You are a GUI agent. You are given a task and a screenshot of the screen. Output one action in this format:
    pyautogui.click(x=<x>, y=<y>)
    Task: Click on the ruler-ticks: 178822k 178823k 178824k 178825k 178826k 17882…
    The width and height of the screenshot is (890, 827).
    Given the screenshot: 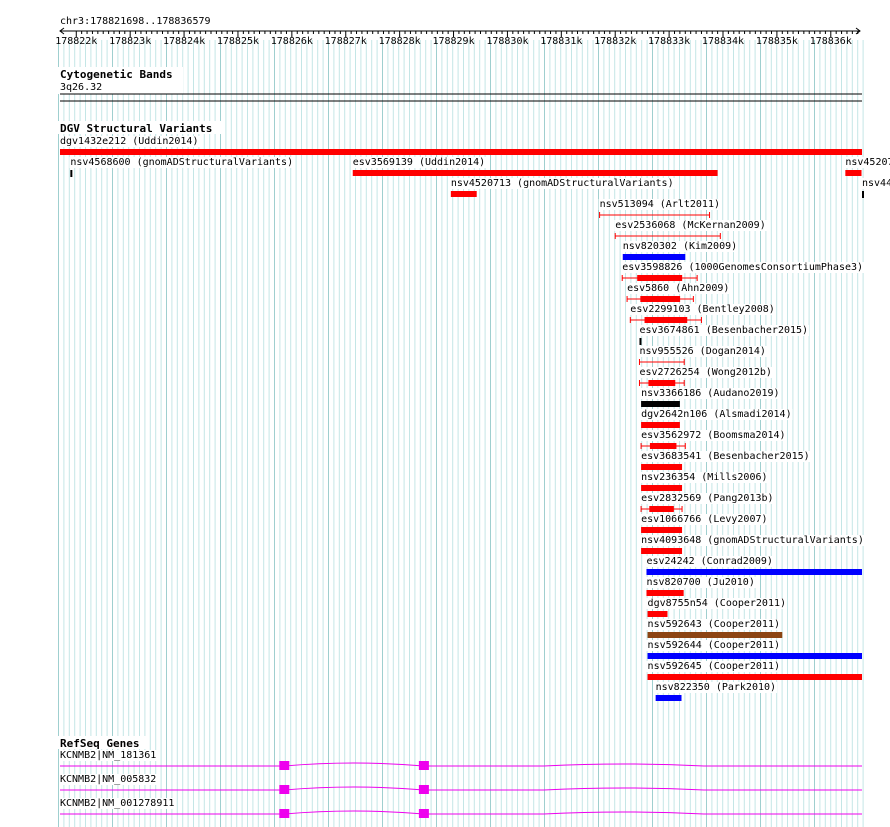 What is the action you would take?
    pyautogui.click(x=457, y=39)
    